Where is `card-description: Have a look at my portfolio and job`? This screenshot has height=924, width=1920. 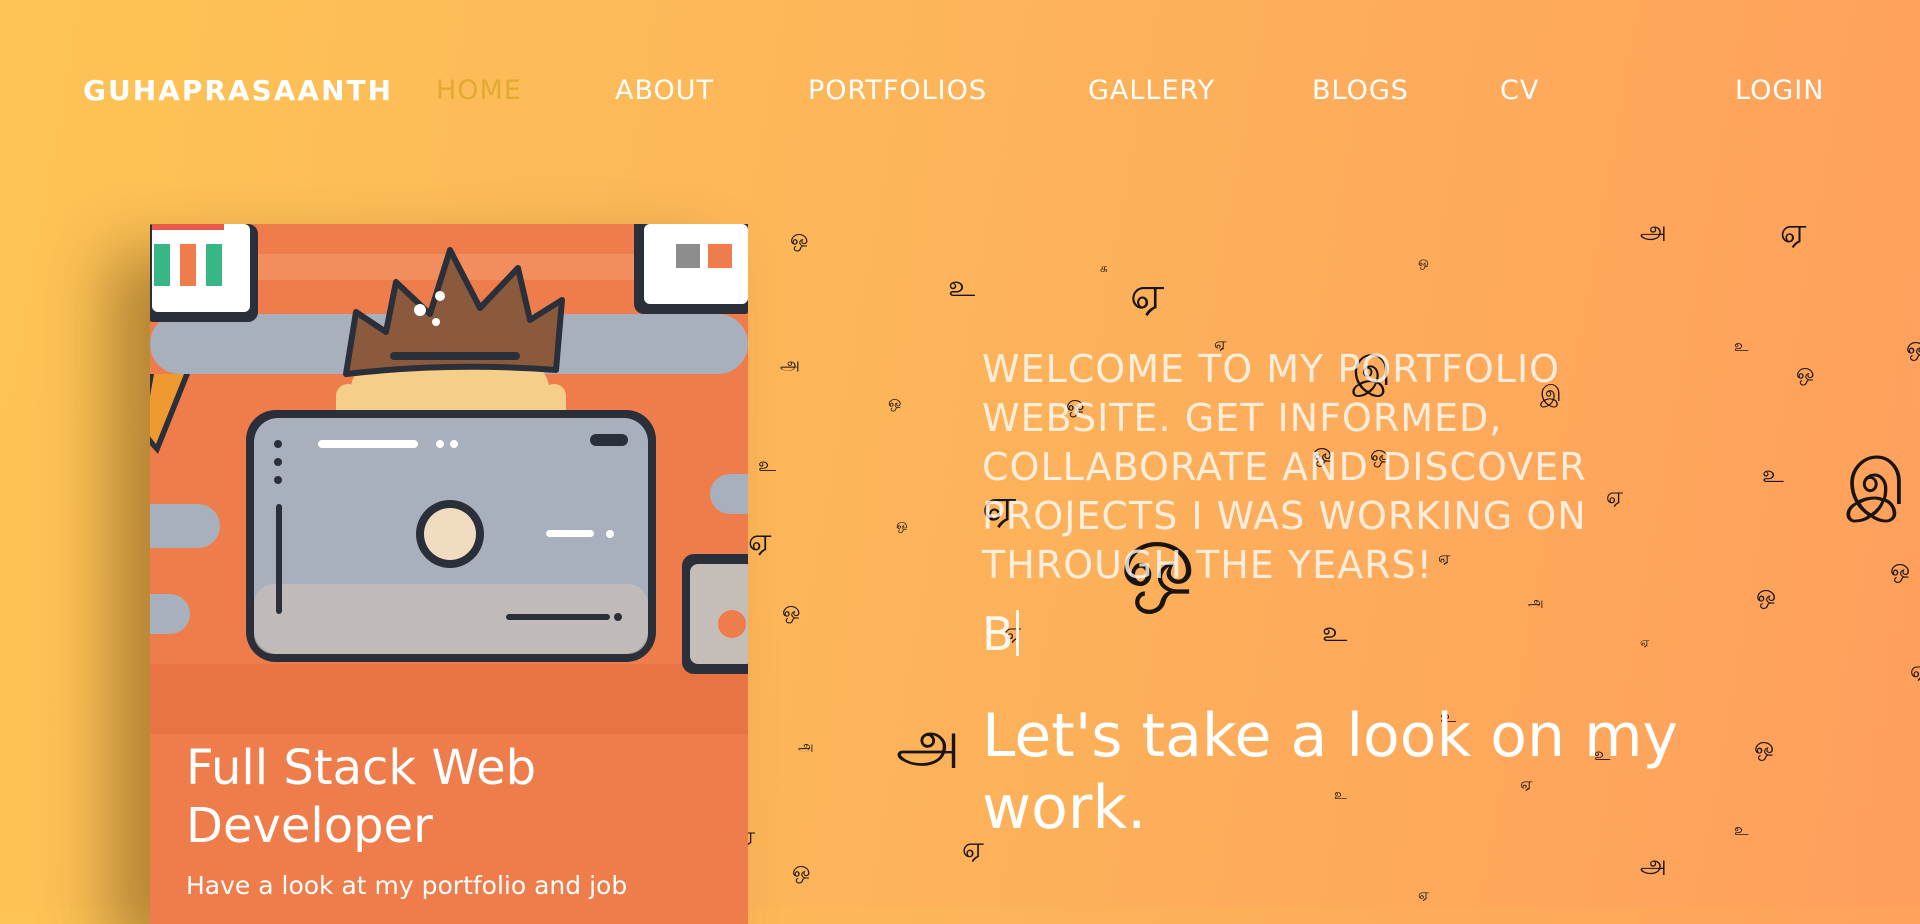
card-description: Have a look at my portfolio and job is located at coordinates (407, 885).